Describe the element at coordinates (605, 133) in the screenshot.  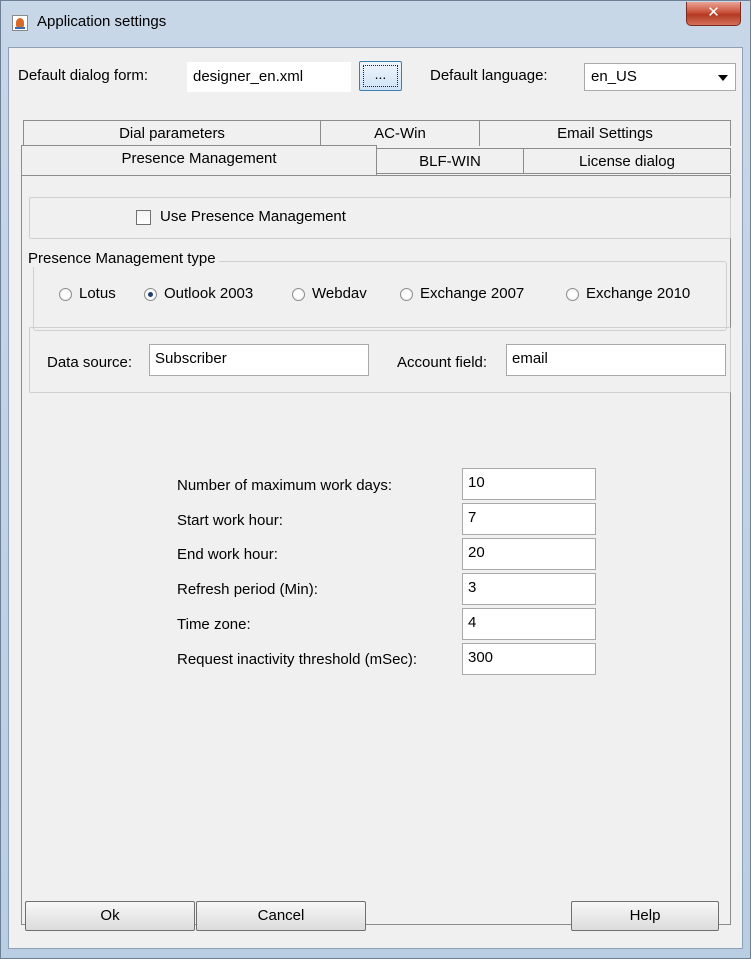
I see `tab-email-settings: Email Settings` at that location.